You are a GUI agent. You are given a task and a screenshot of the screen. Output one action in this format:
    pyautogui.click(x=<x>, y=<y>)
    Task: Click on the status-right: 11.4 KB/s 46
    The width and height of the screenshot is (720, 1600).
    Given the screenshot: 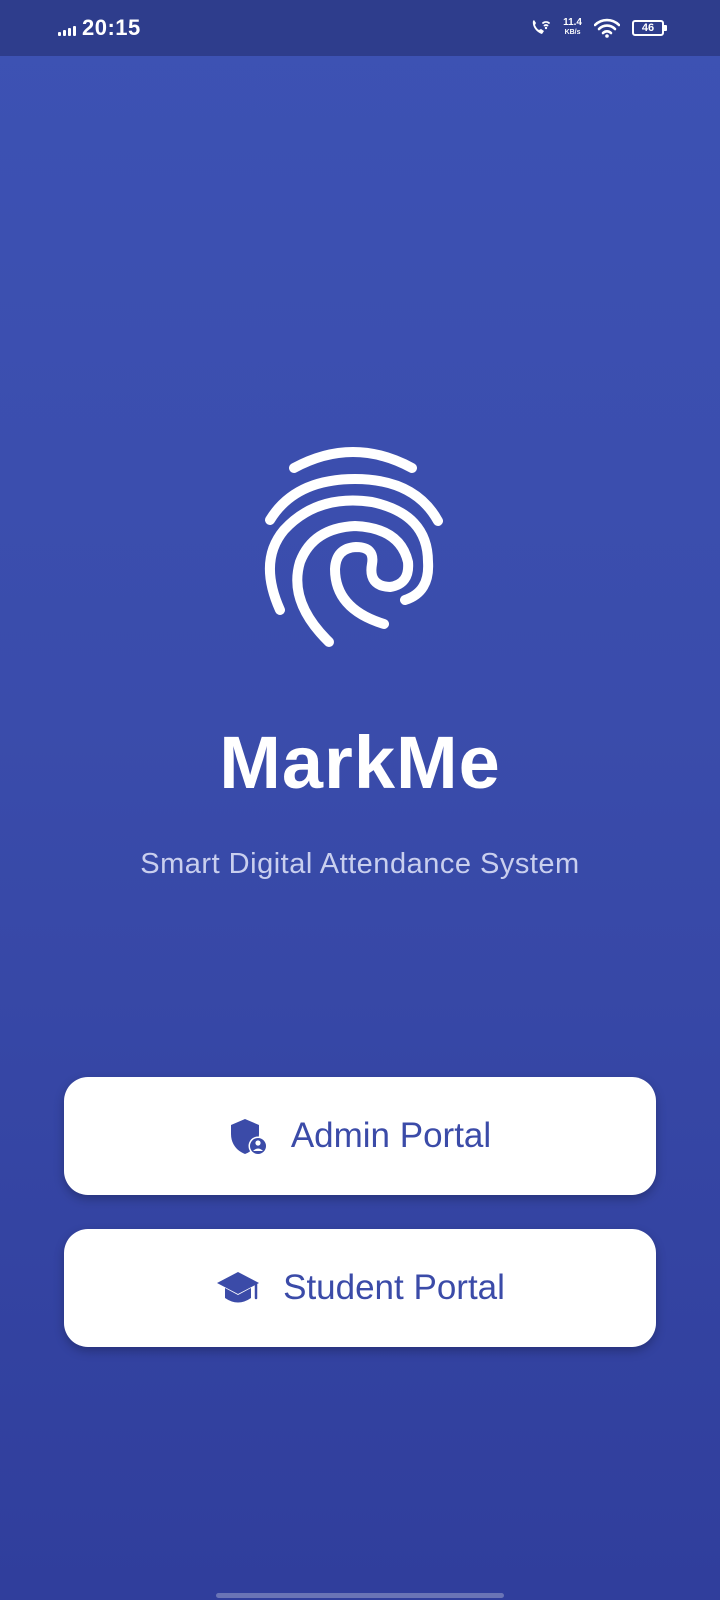 What is the action you would take?
    pyautogui.click(x=598, y=28)
    